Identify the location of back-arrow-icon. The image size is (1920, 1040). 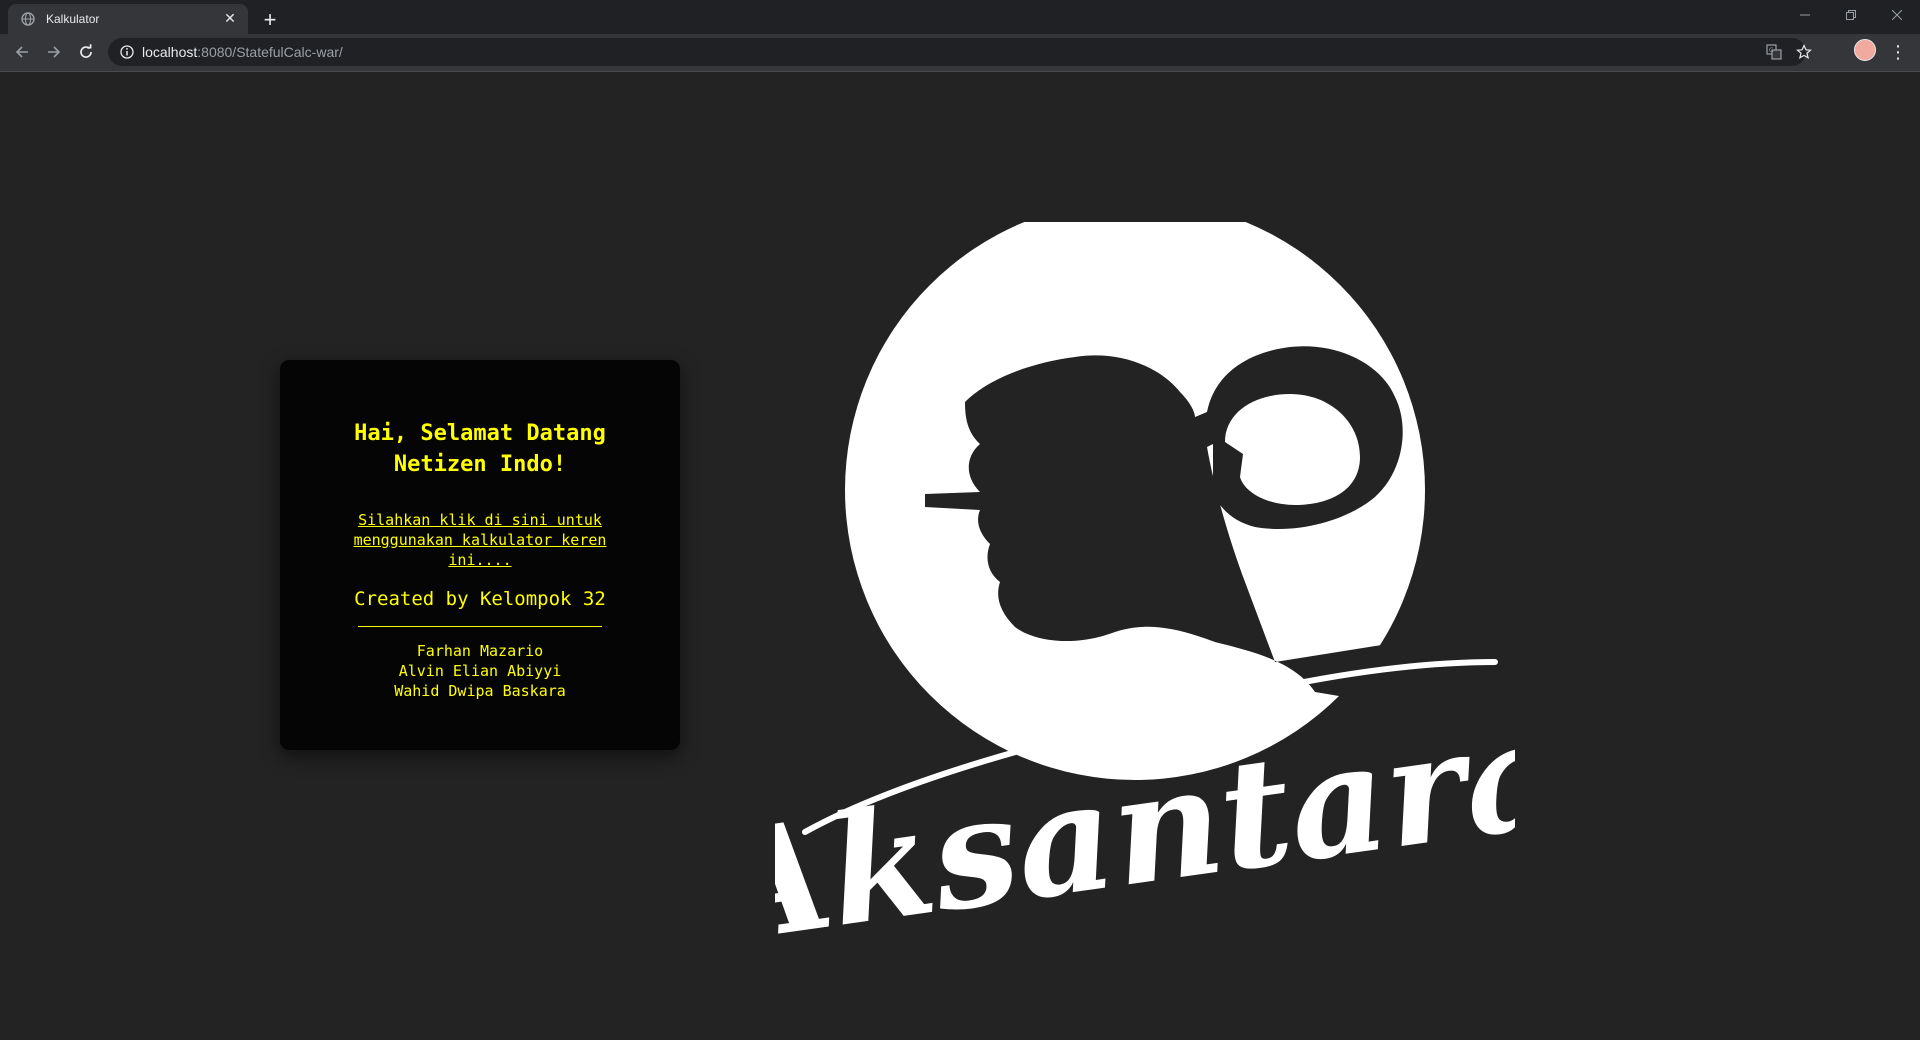
(22, 52).